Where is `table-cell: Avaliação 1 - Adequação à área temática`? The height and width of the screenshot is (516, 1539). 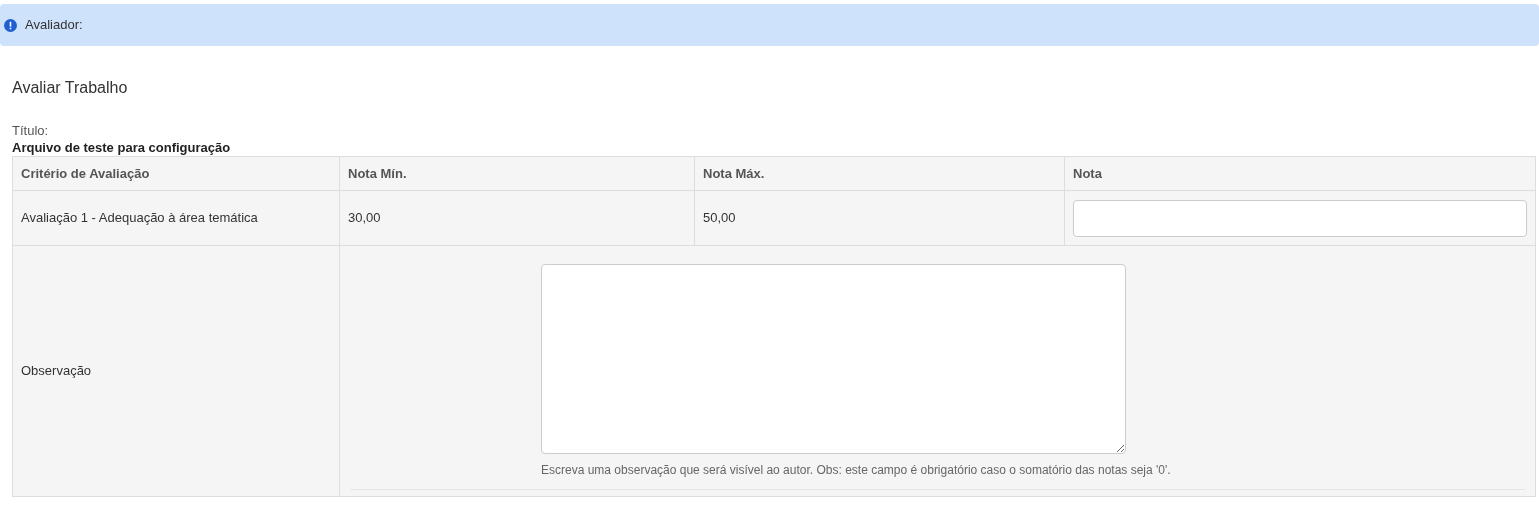 table-cell: Avaliação 1 - Adequação à área temática is located at coordinates (176, 218).